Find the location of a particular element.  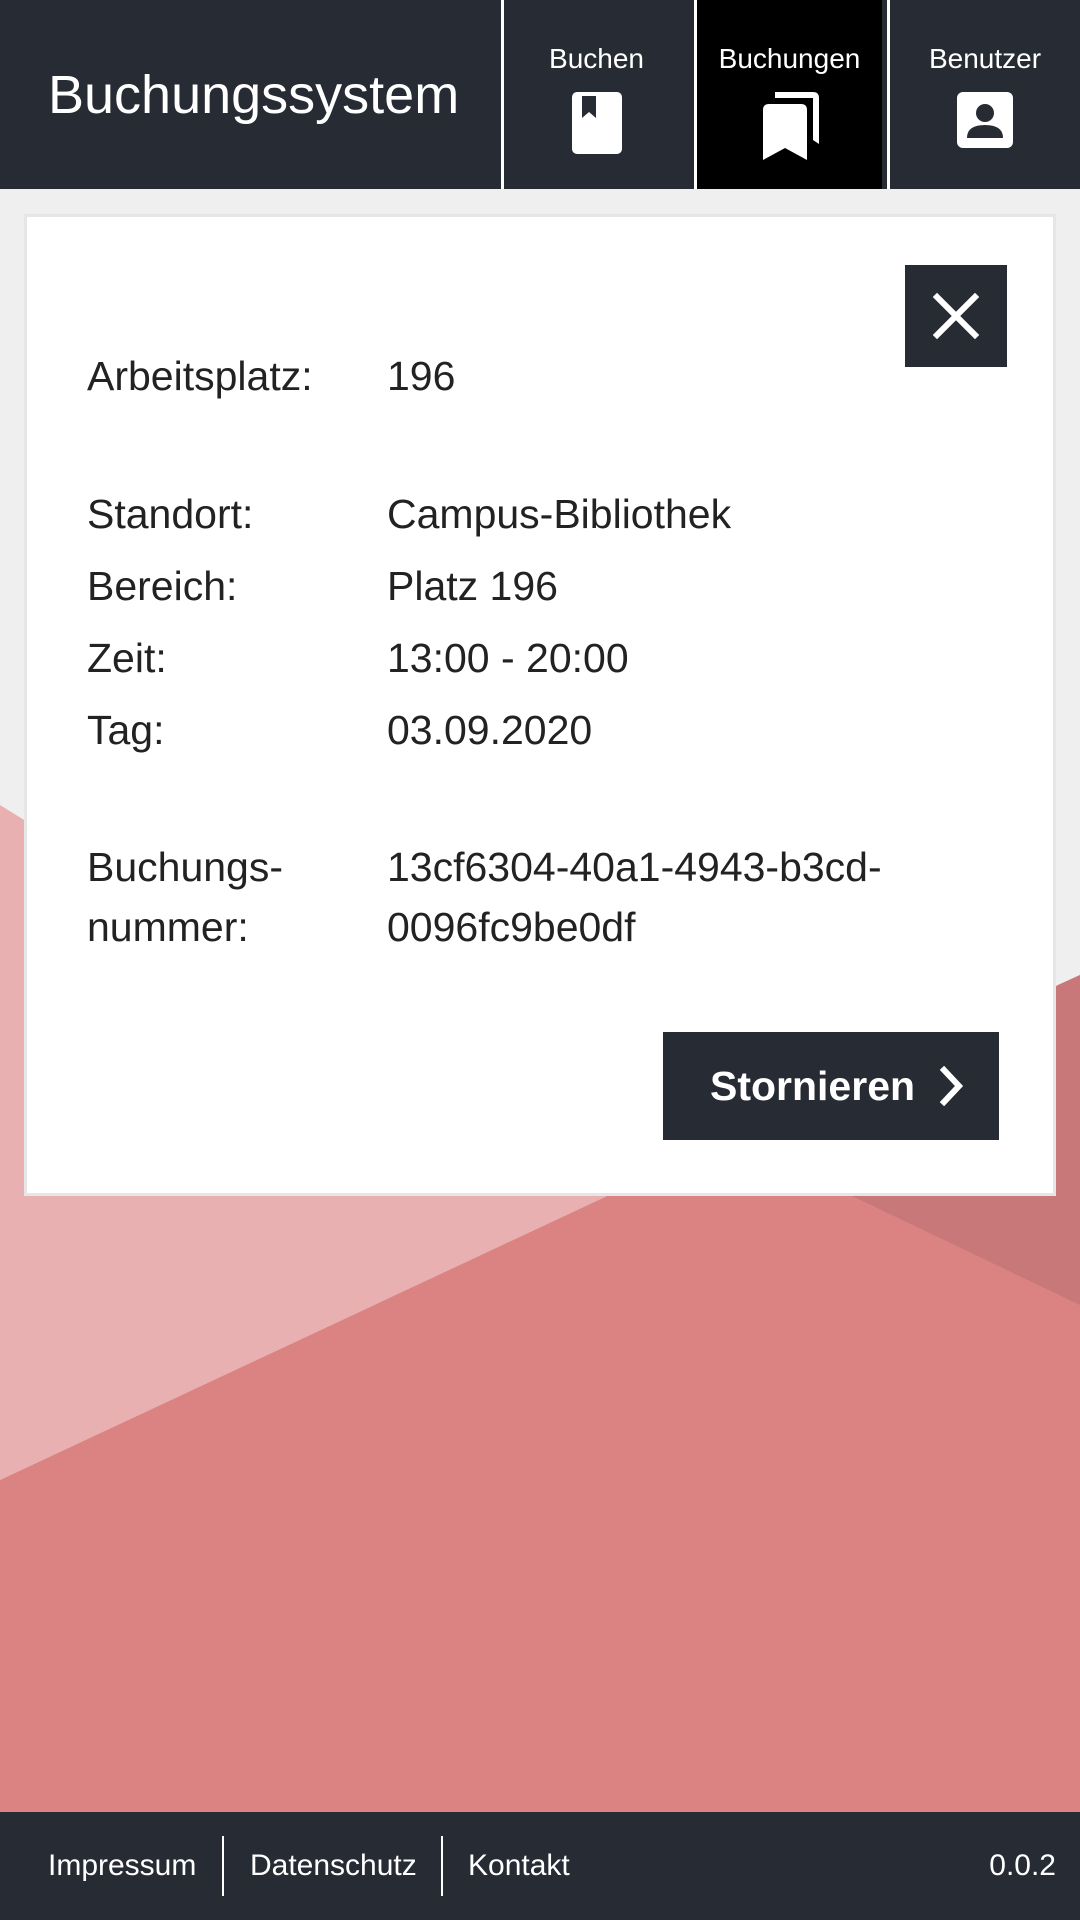

time-value: 13:00 - 20:00 is located at coordinates (508, 658).